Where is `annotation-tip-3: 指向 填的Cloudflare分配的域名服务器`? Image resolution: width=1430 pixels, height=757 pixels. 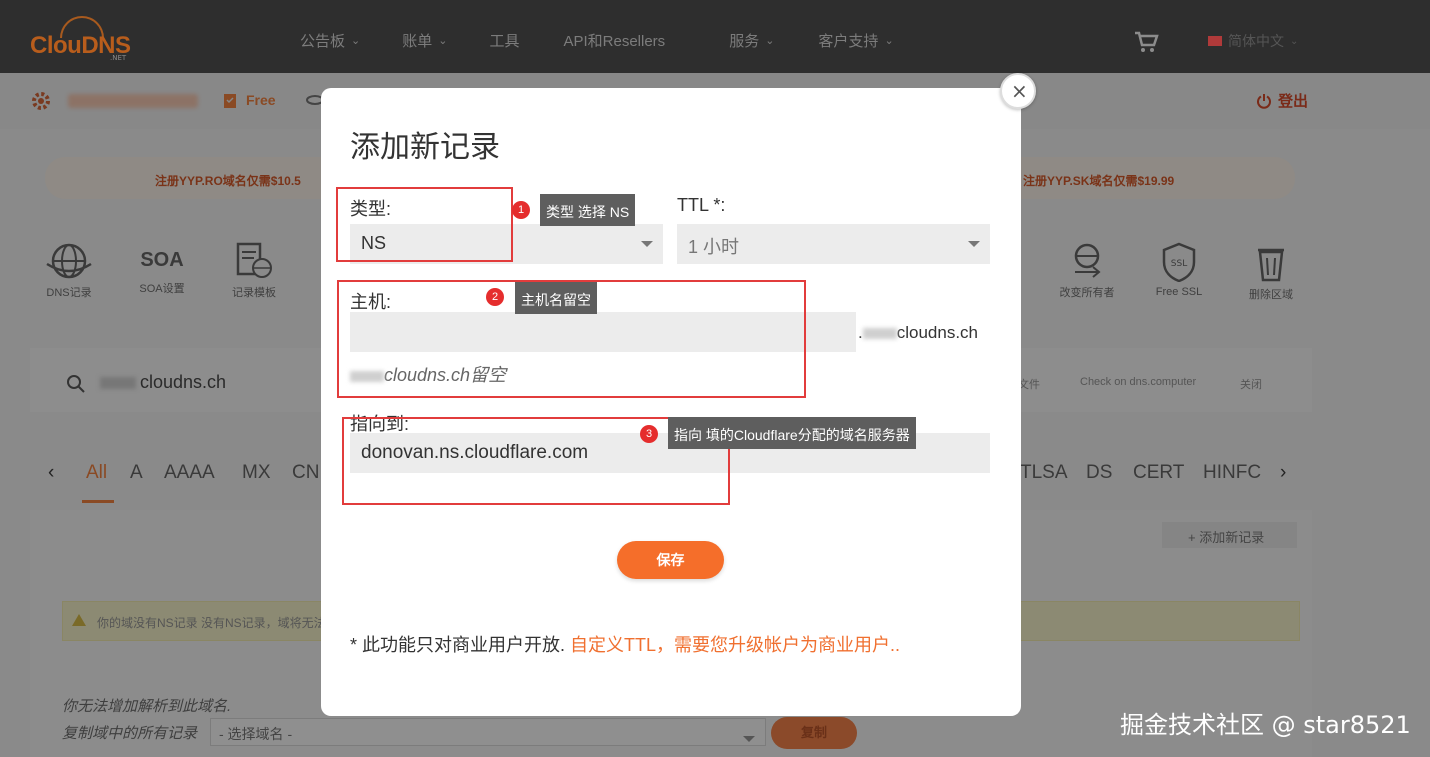 annotation-tip-3: 指向 填的Cloudflare分配的域名服务器 is located at coordinates (792, 433).